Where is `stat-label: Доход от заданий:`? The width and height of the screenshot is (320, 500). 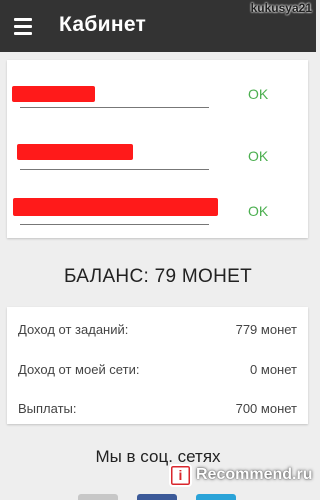 stat-label: Доход от заданий: is located at coordinates (73, 329).